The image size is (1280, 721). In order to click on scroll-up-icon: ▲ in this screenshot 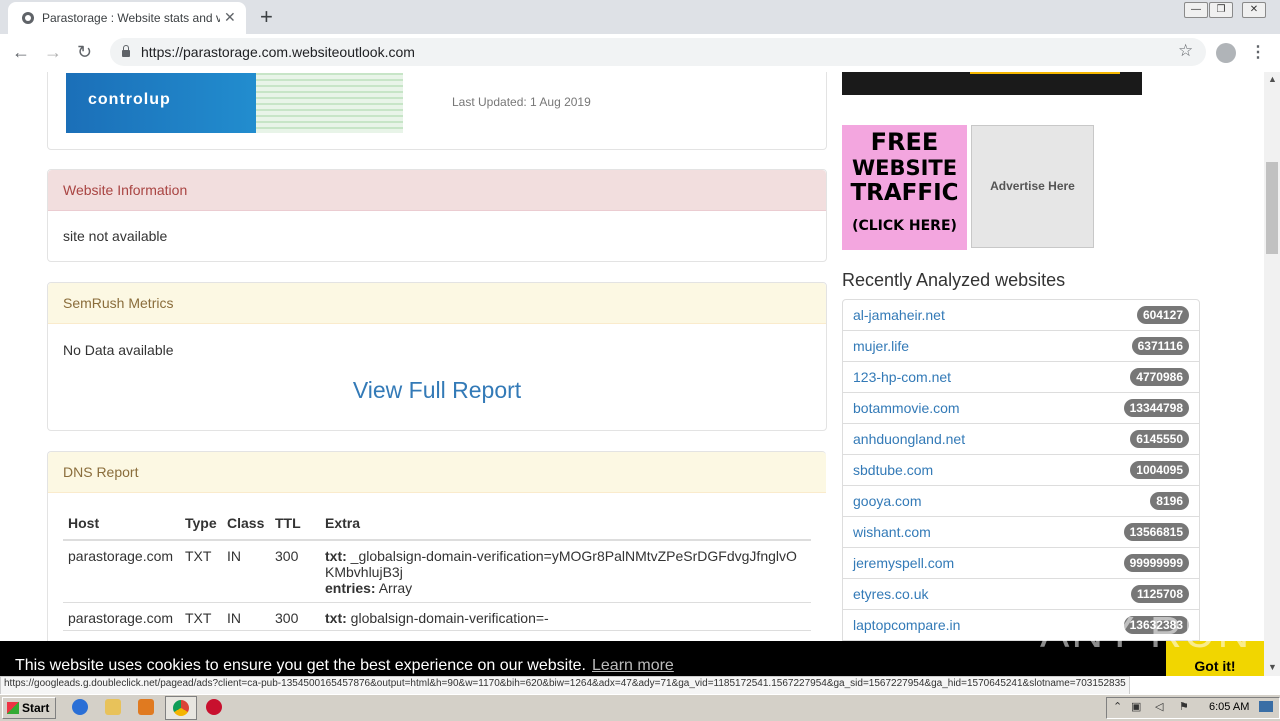, I will do `click(1272, 79)`.